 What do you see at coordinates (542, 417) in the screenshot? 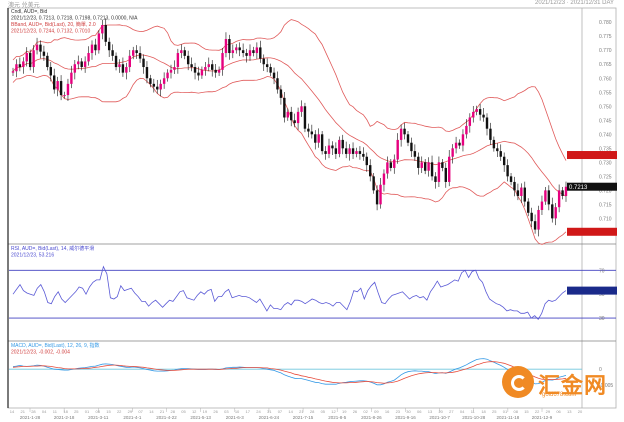
I see `x-date-label: 2021-12-9` at bounding box center [542, 417].